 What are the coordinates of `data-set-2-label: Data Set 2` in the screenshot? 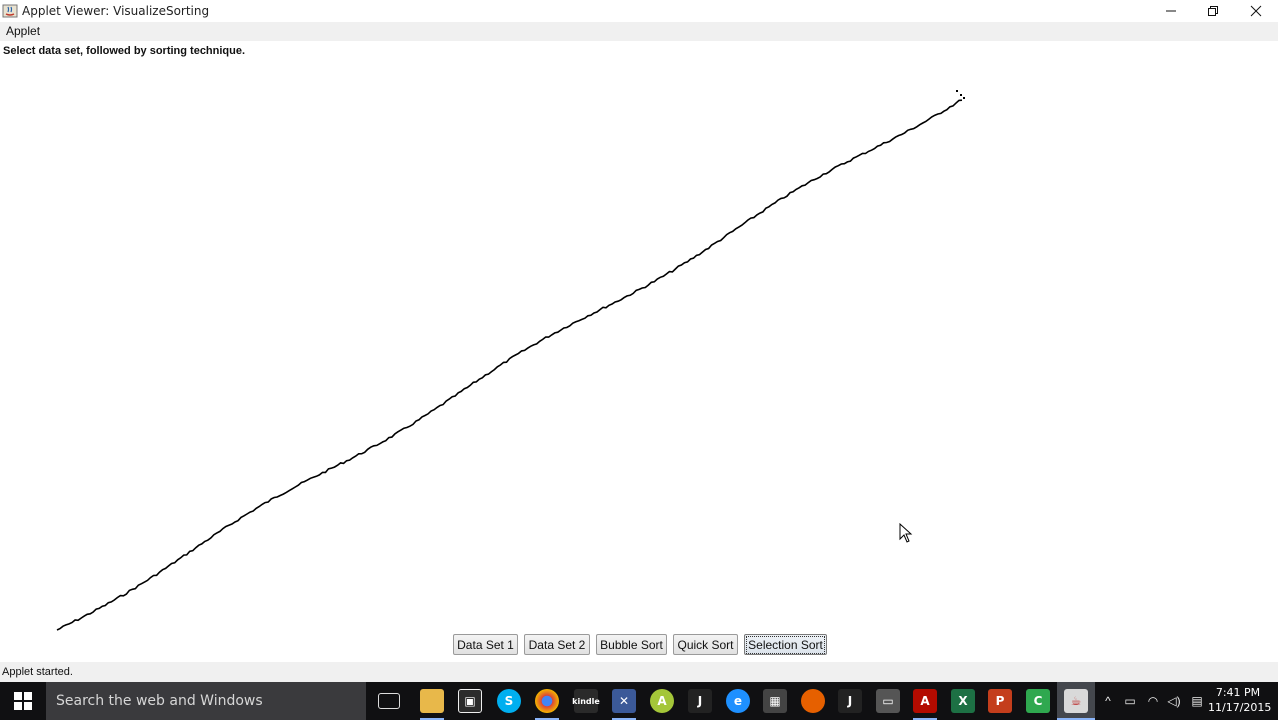 It's located at (557, 644).